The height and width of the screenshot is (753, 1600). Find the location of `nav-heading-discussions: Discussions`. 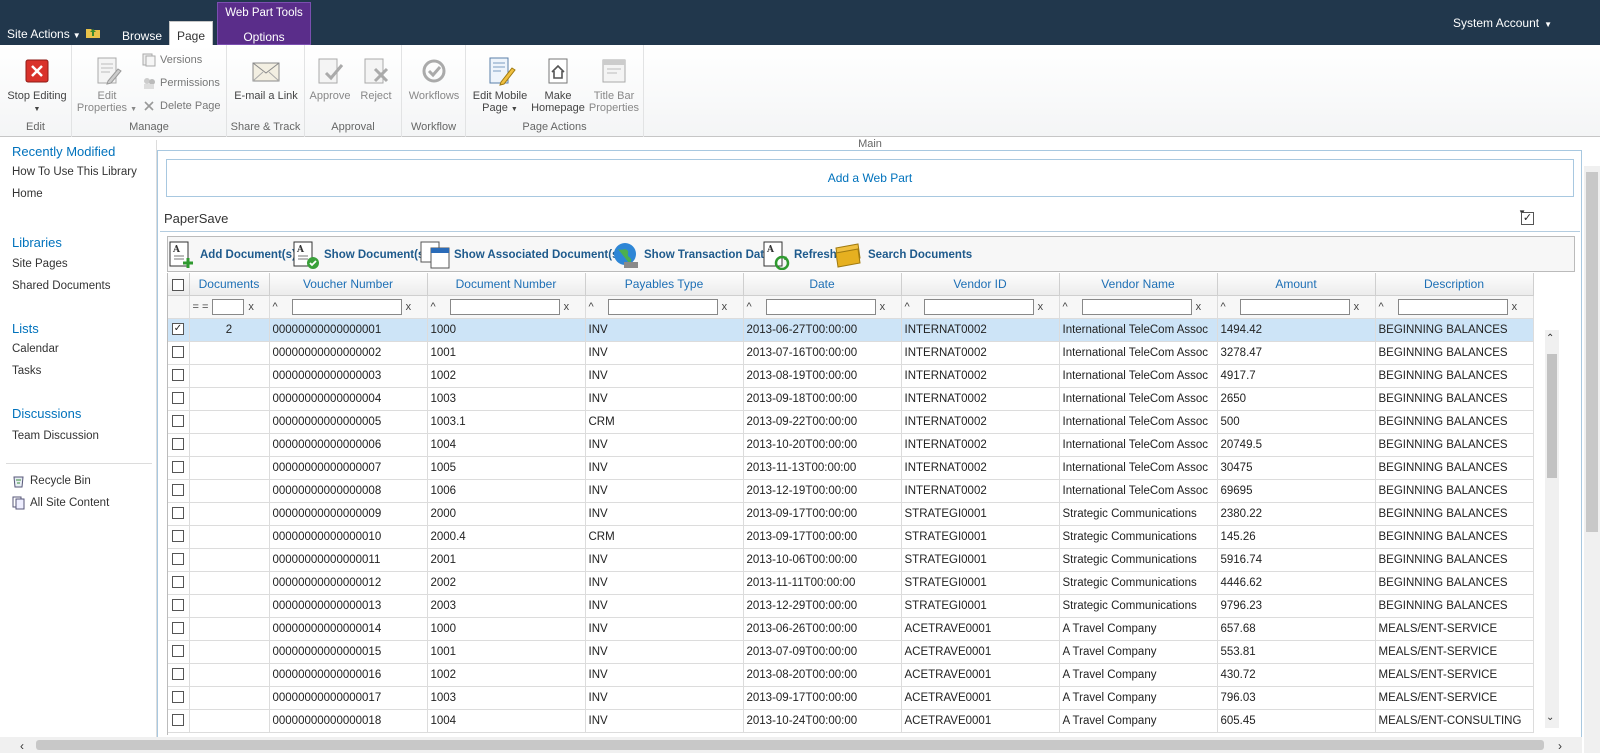

nav-heading-discussions: Discussions is located at coordinates (46, 413).